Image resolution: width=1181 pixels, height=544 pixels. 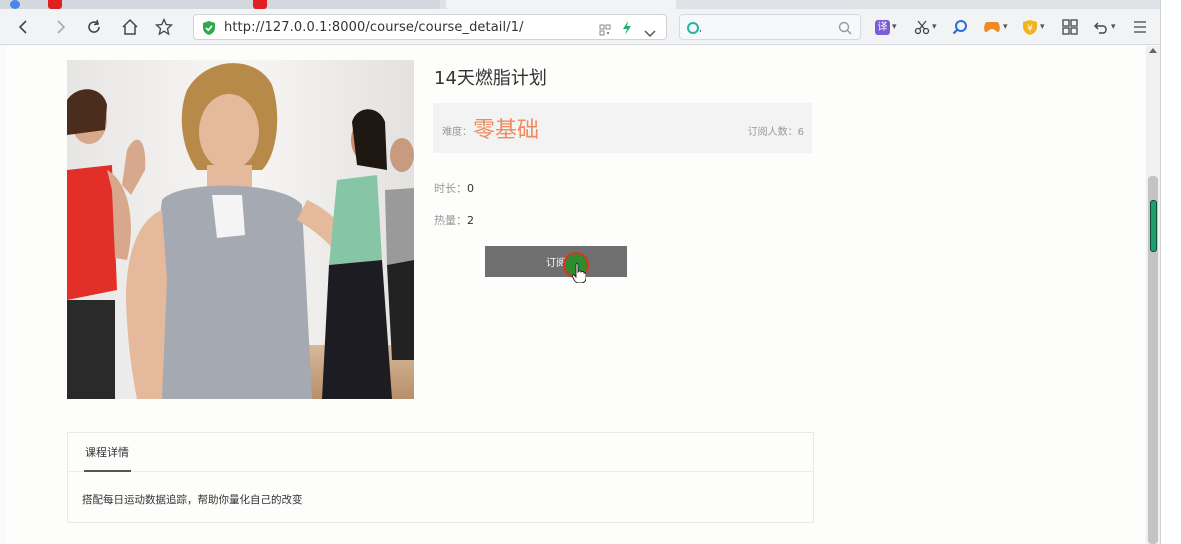 I want to click on back-icon, so click(x=24, y=27).